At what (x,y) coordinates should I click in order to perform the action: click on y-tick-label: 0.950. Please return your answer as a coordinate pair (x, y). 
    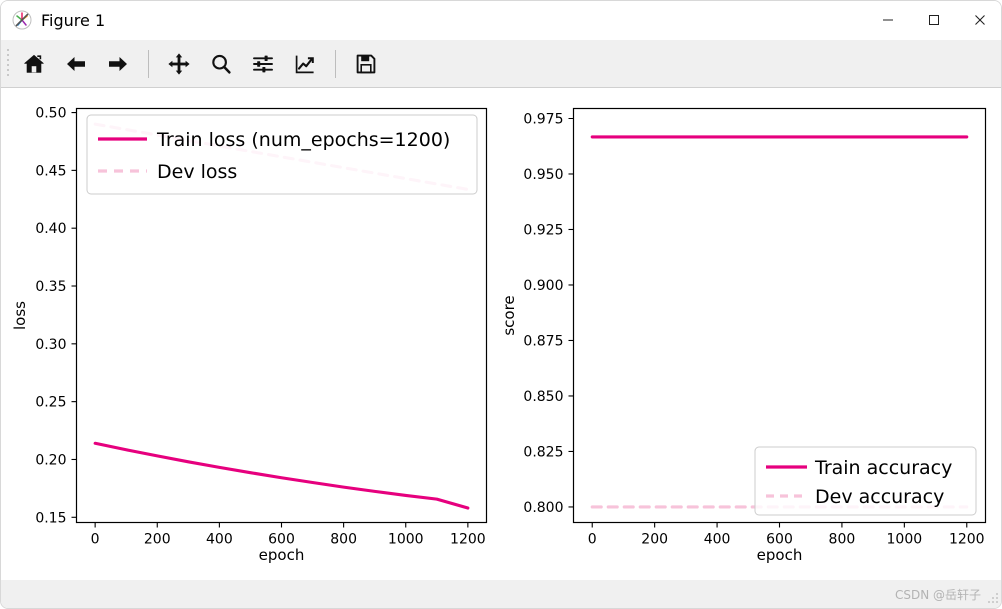
    Looking at the image, I should click on (543, 175).